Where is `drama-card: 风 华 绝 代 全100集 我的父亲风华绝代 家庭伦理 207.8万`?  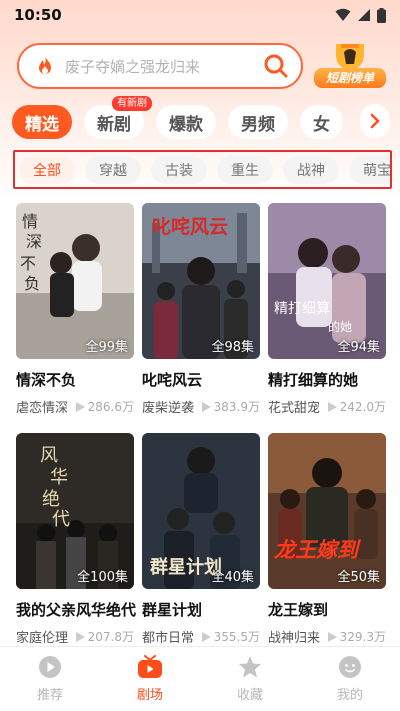
drama-card: 风 华 绝 代 全100集 我的父亲风华绝代 家庭伦理 207.8万 is located at coordinates (76, 539).